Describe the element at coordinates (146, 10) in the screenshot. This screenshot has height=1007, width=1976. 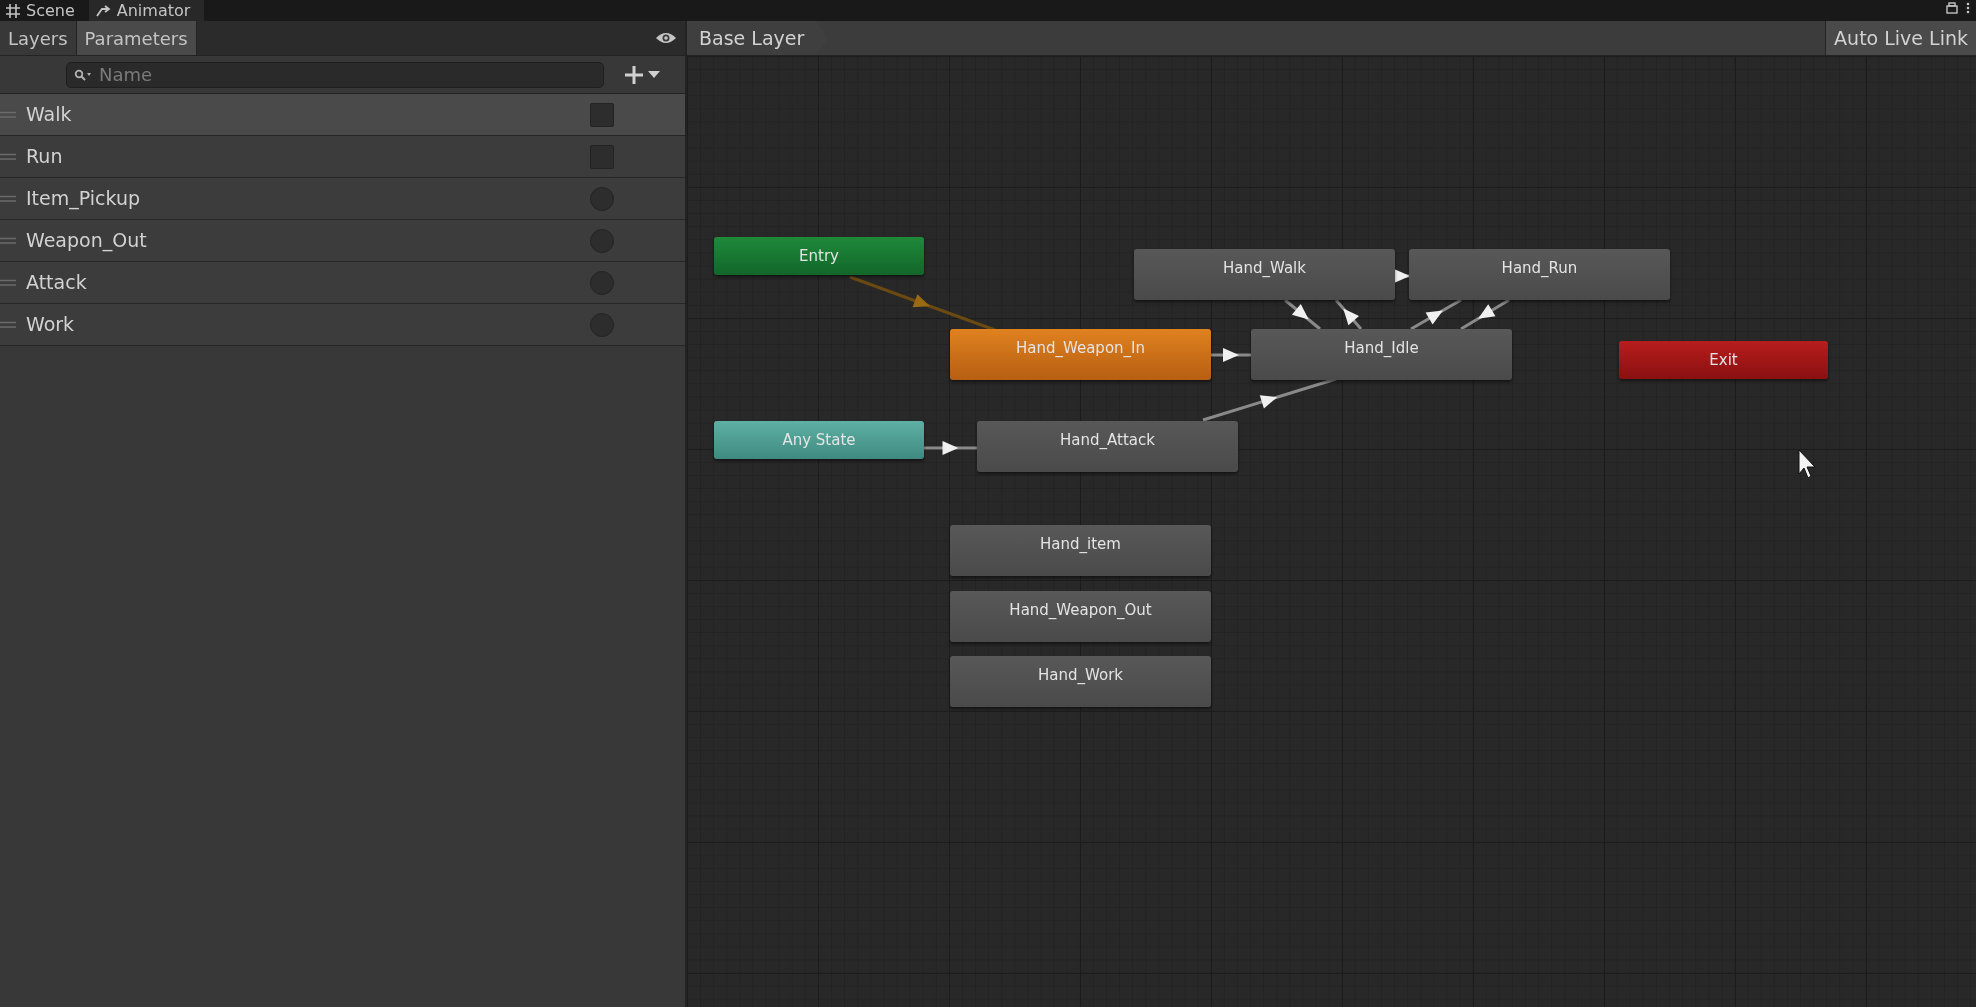
I see `window-tab: Animator` at that location.